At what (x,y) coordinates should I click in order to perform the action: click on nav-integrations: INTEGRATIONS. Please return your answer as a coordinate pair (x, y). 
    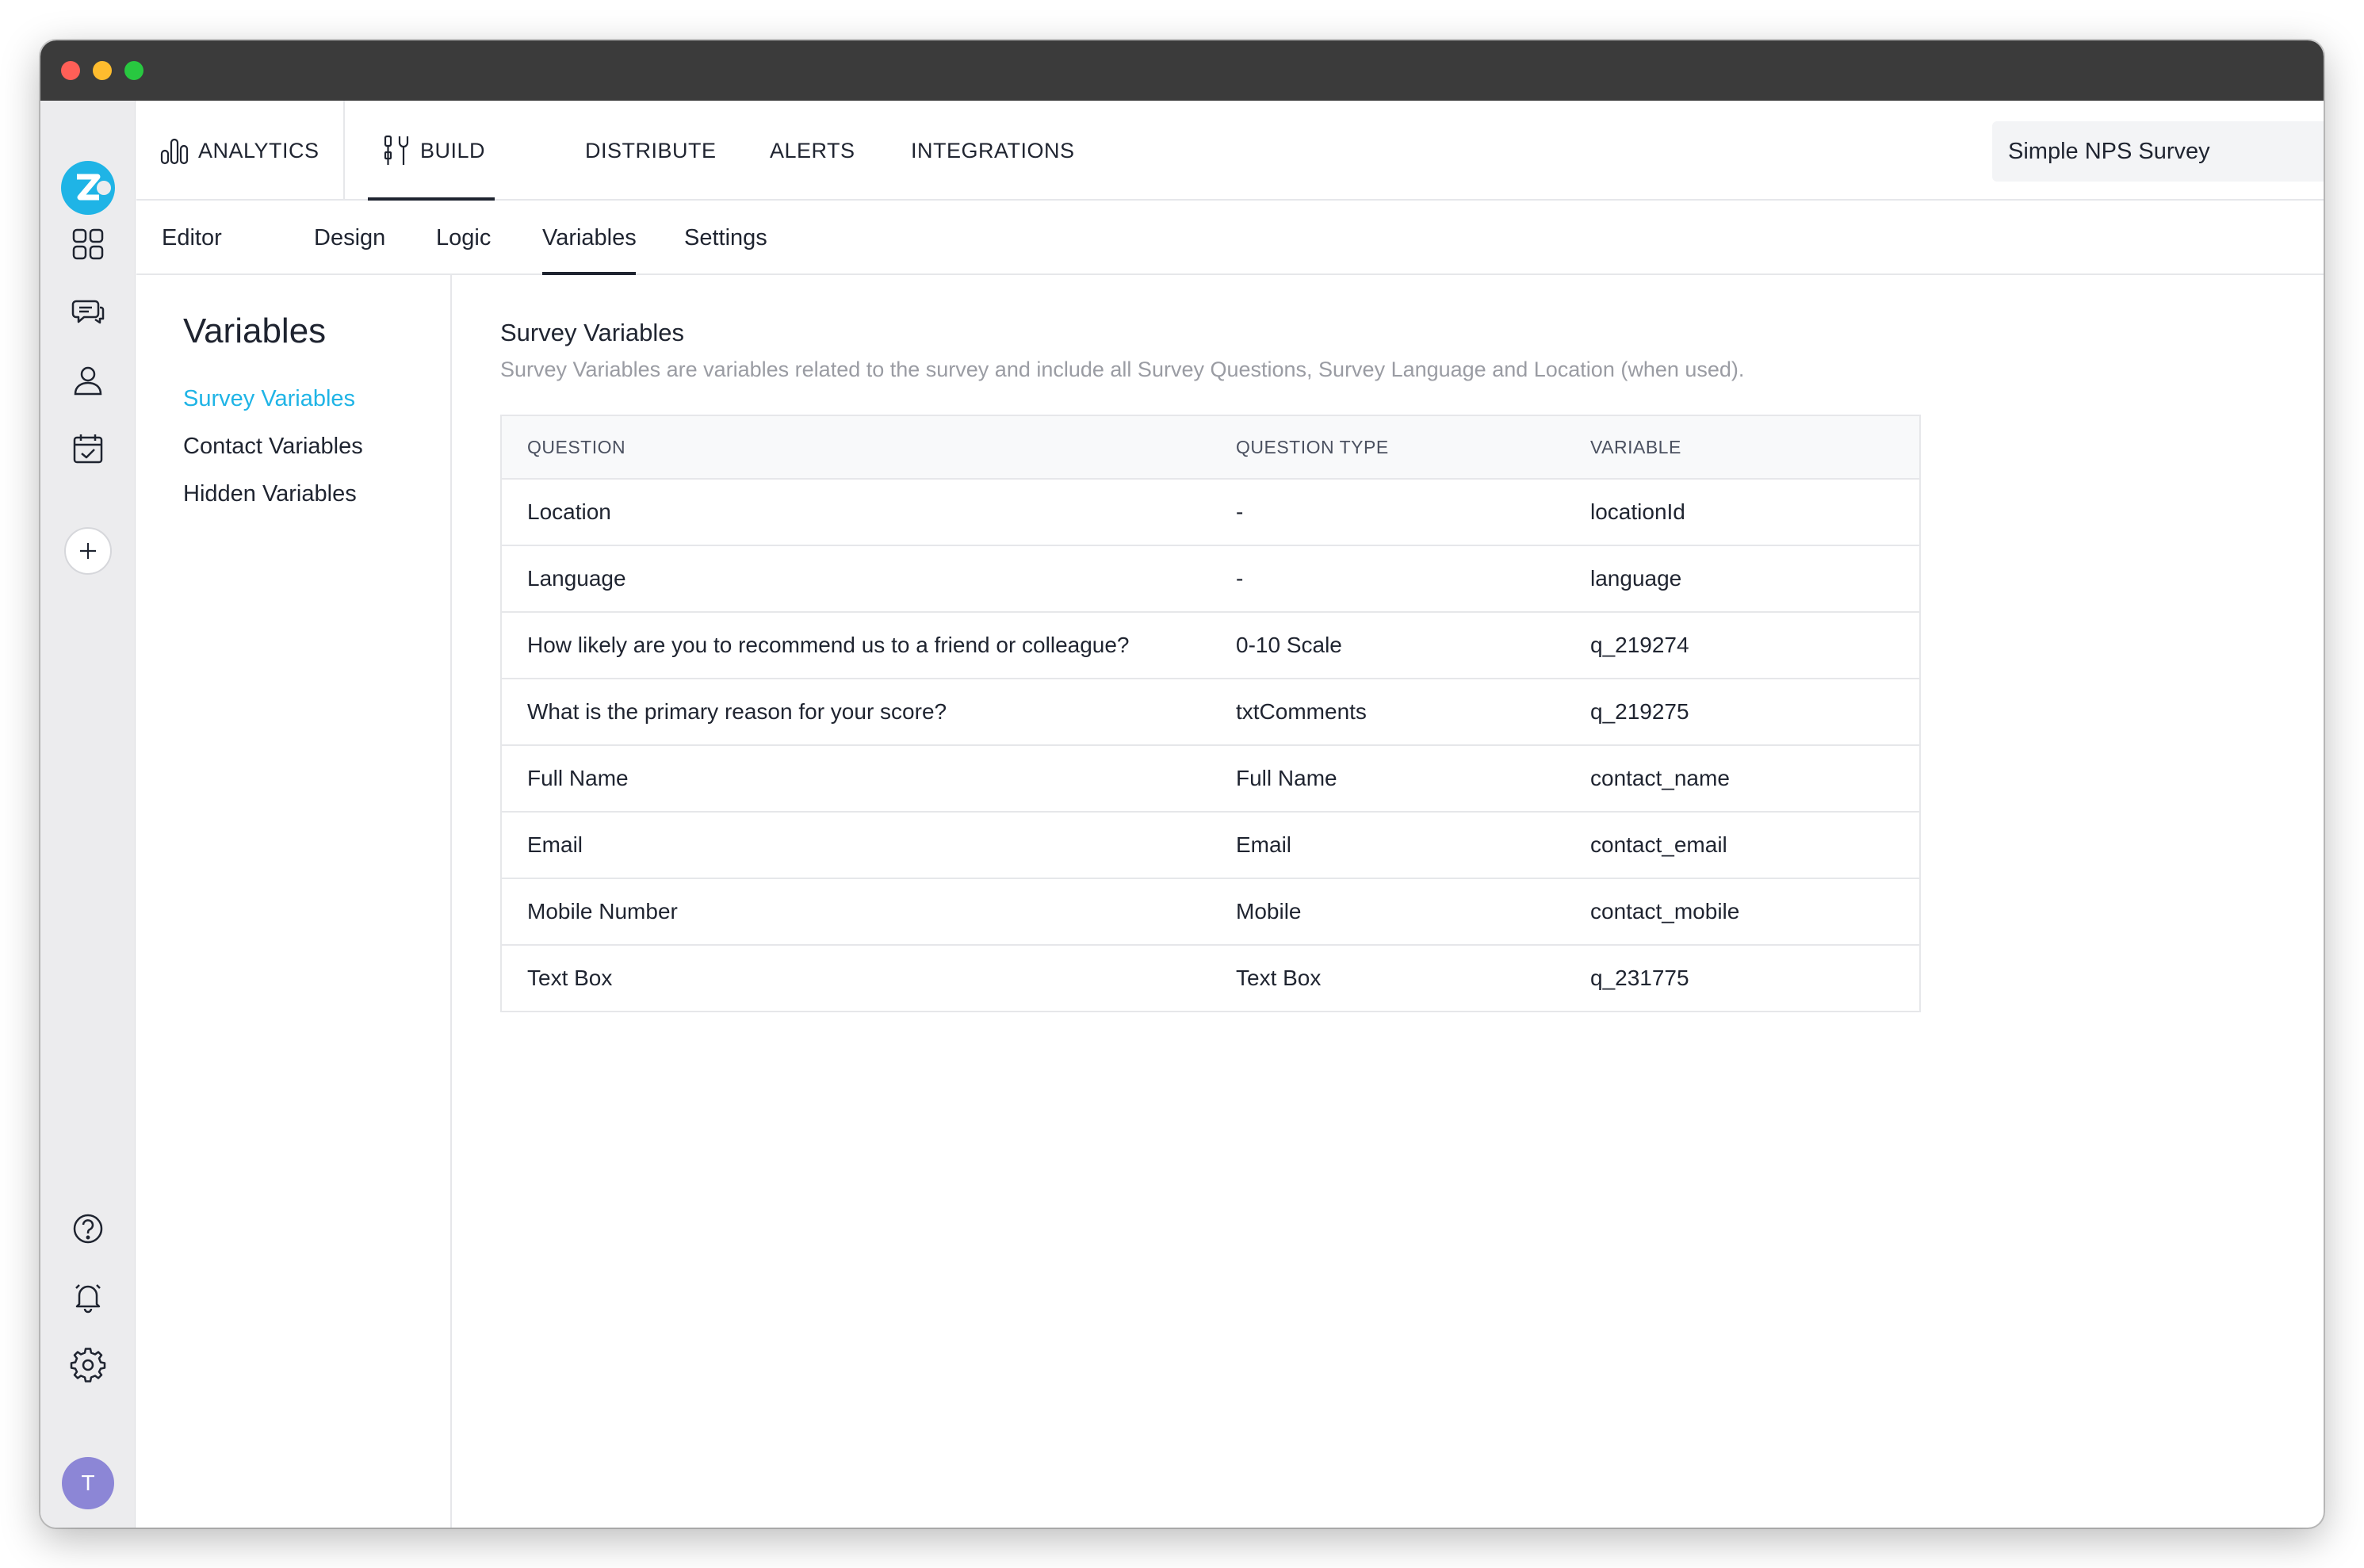
    Looking at the image, I should click on (993, 151).